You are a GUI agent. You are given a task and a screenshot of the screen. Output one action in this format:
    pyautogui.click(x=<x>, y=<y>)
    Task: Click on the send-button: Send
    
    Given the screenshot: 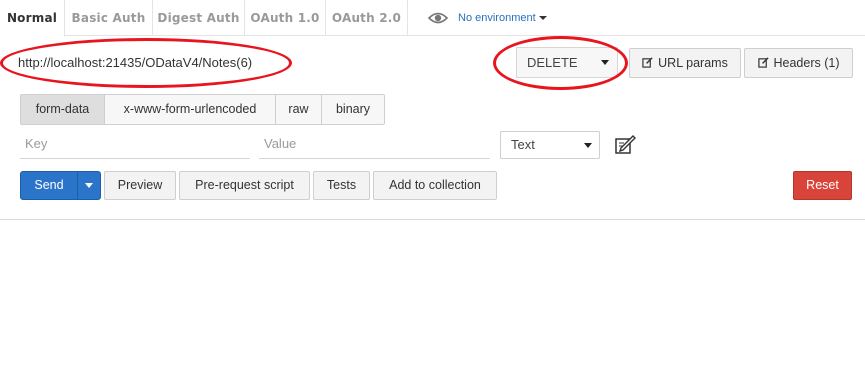 What is the action you would take?
    pyautogui.click(x=60, y=185)
    